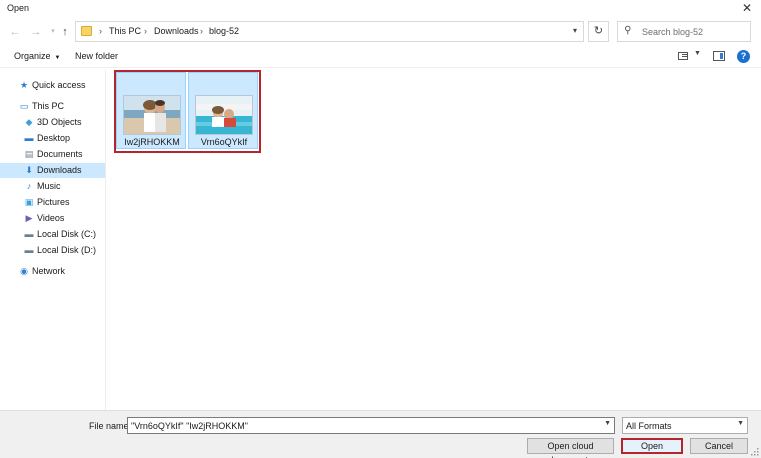 The image size is (761, 458). I want to click on desktop-icon: ▬, so click(29, 138).